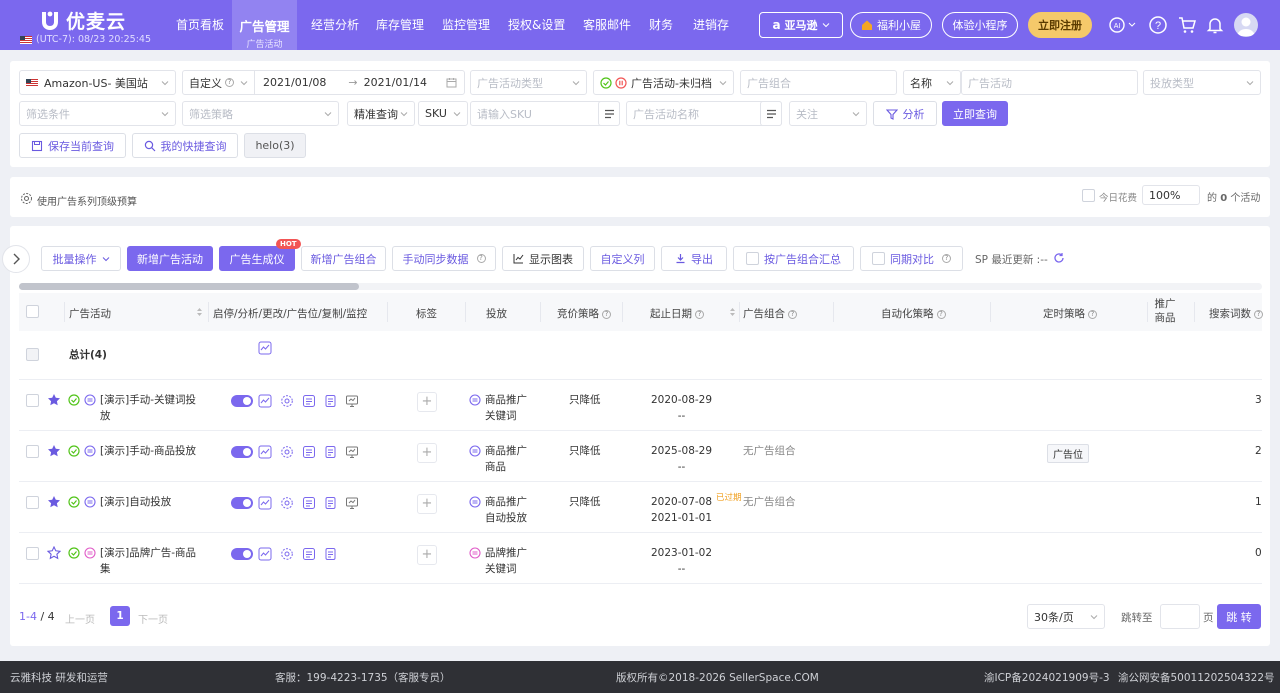  What do you see at coordinates (81, 258) in the screenshot?
I see `bulk-actions-button: 批量操作` at bounding box center [81, 258].